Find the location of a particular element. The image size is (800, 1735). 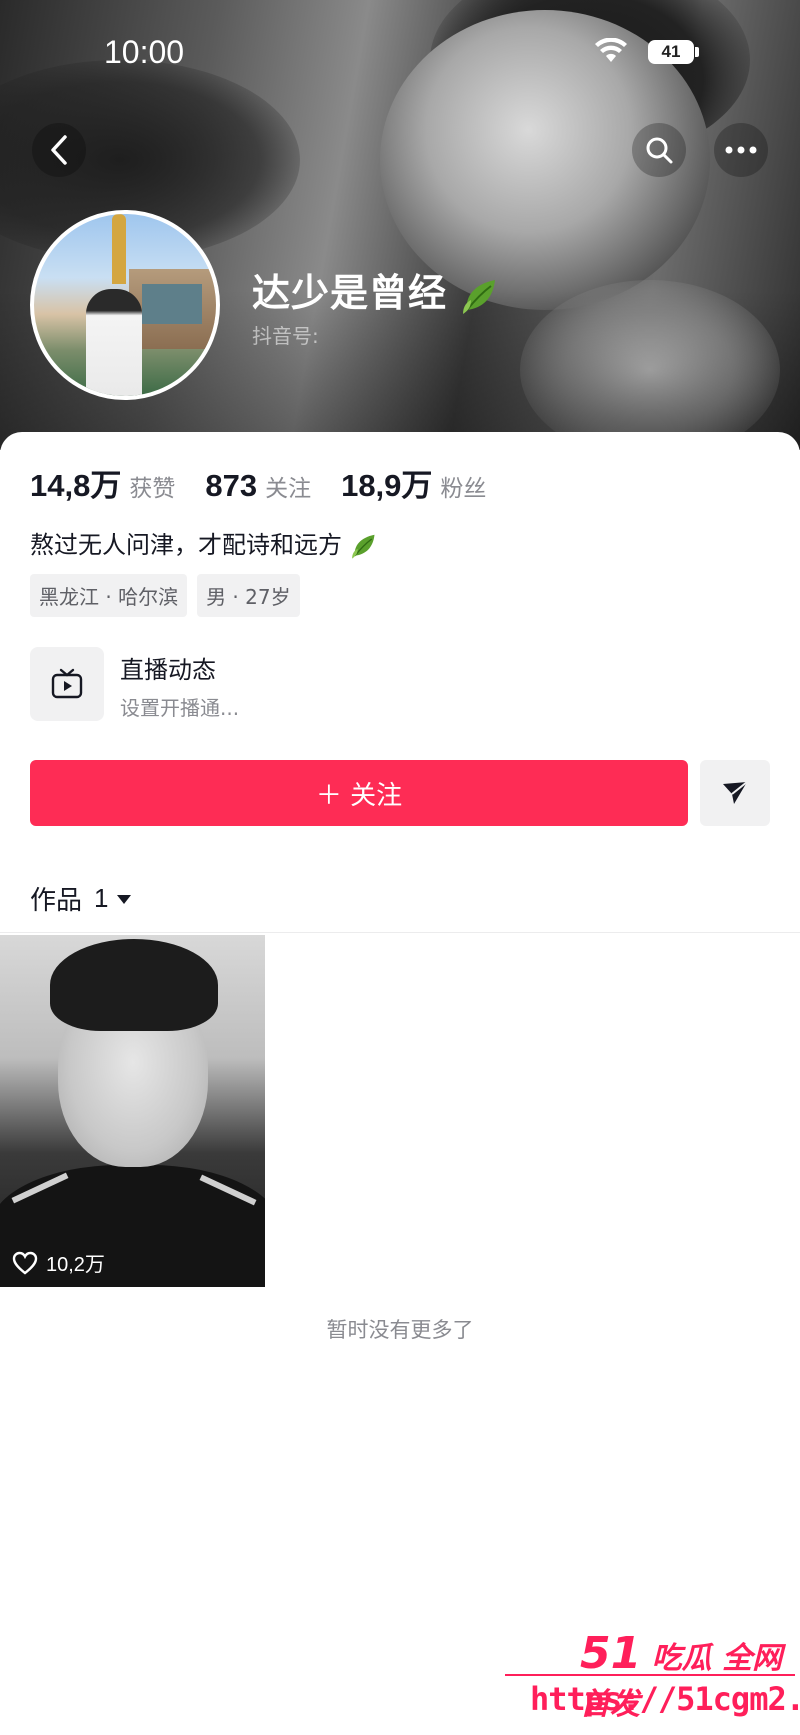

stat-followers-label: 粉丝 is located at coordinates (463, 489).